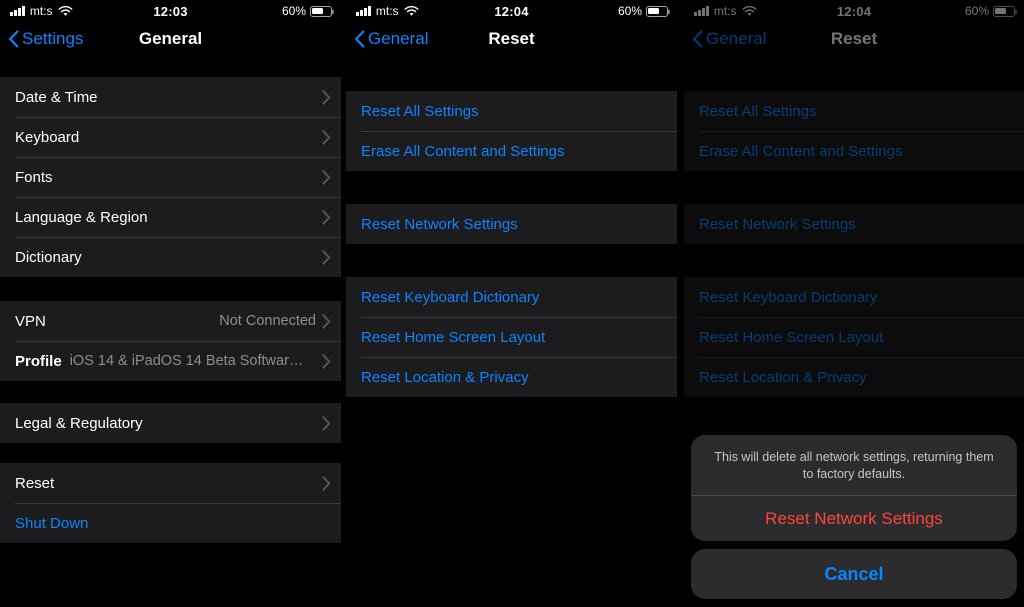  What do you see at coordinates (79, 423) in the screenshot?
I see `list-item-label: Legal & Regulatory` at bounding box center [79, 423].